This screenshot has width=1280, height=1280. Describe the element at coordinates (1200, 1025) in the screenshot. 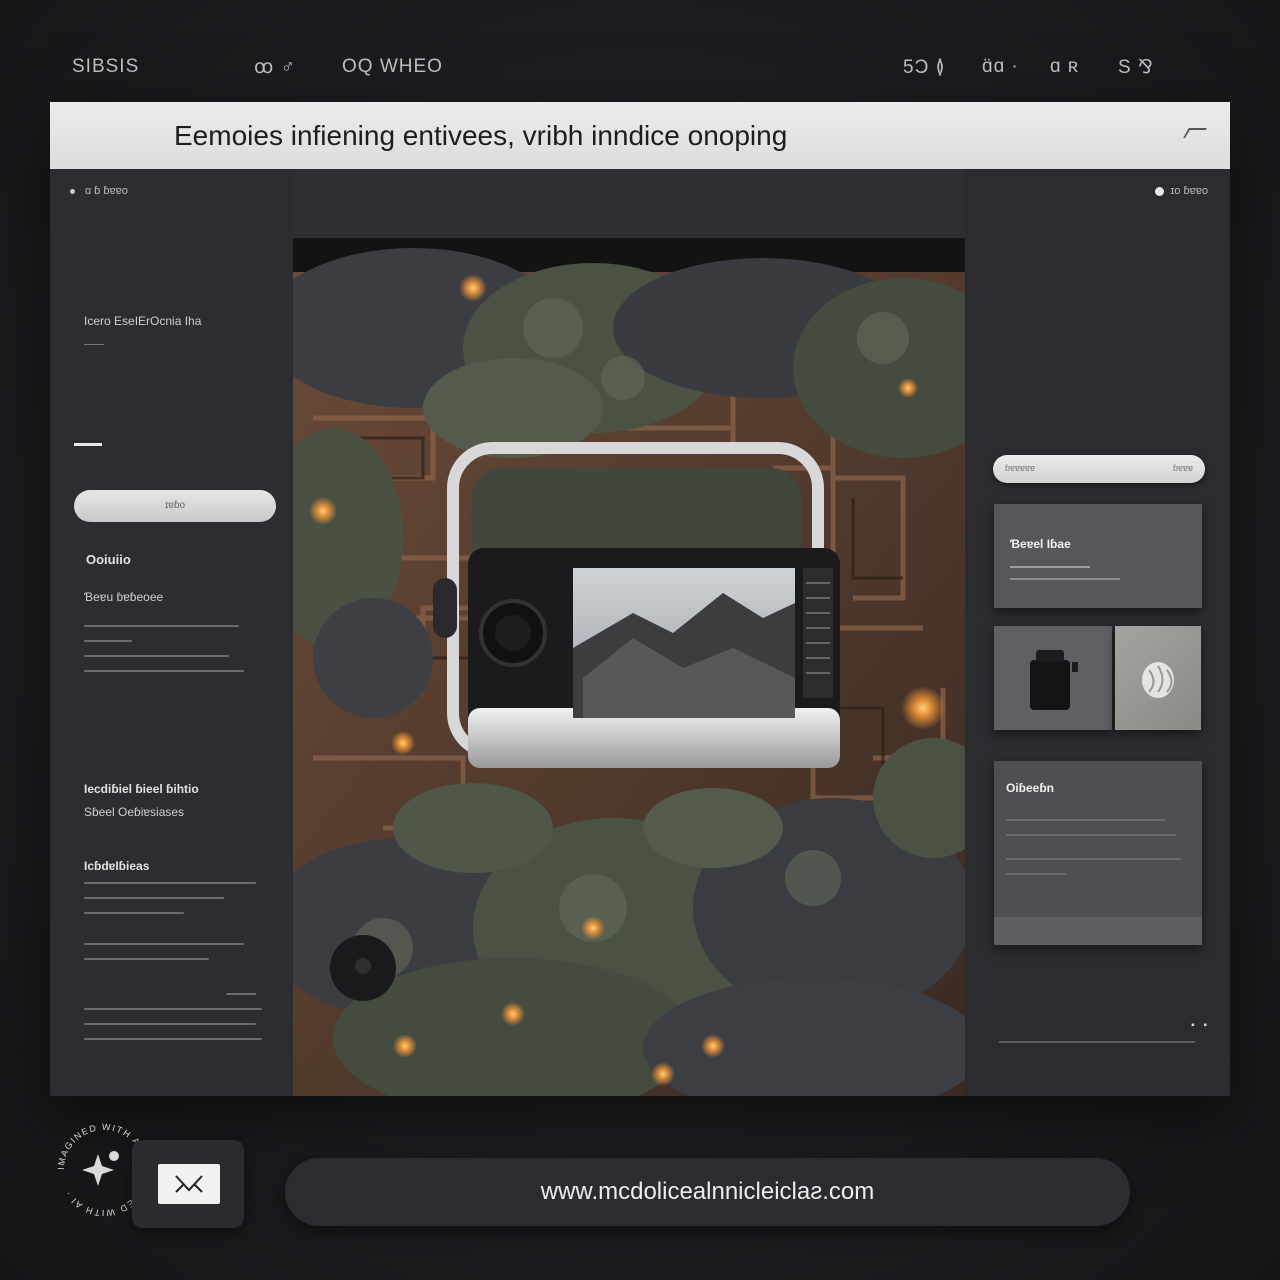

I see `pagination-dots: ▪ ▪` at that location.